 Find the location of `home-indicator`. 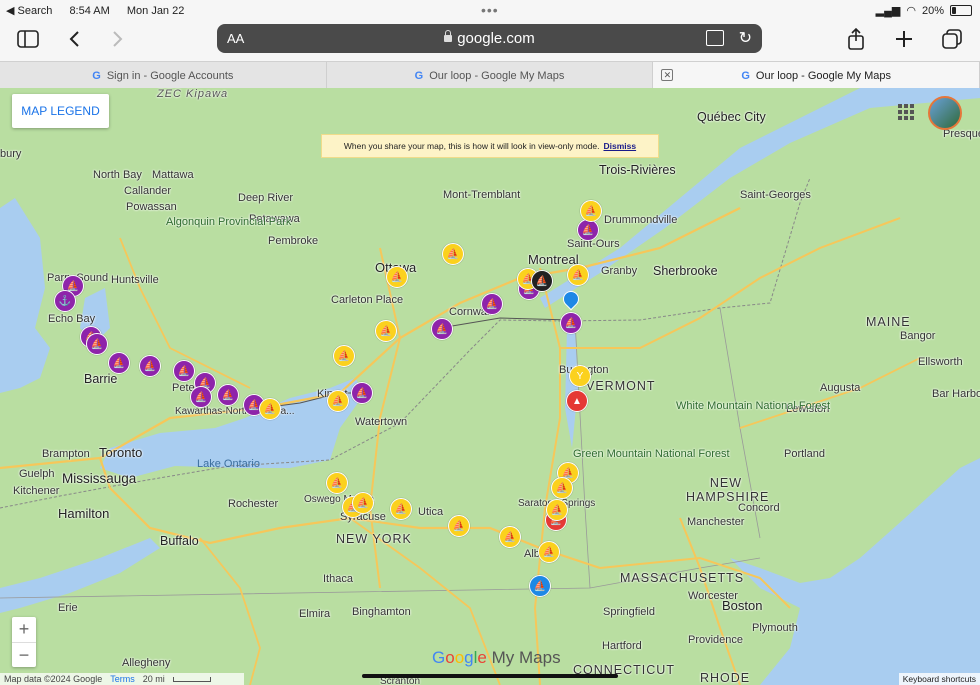

home-indicator is located at coordinates (490, 676).